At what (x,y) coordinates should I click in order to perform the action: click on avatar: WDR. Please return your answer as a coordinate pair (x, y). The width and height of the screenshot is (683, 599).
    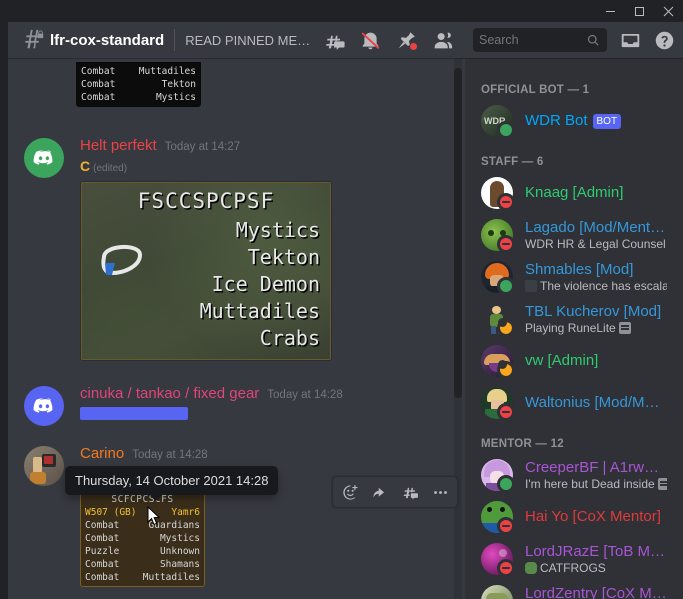
    Looking at the image, I should click on (498, 122).